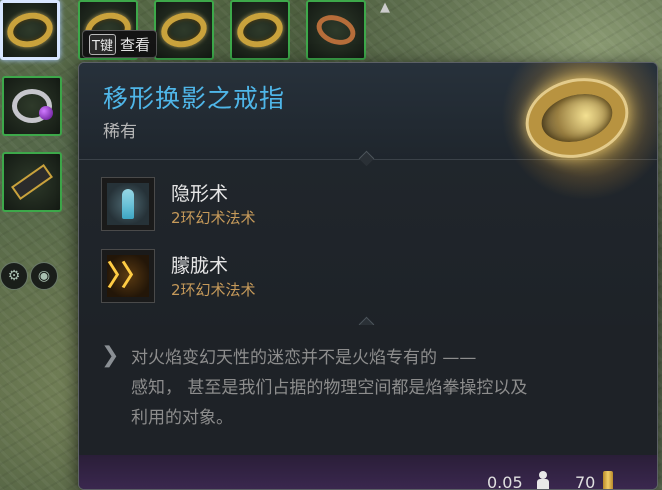 The image size is (662, 490). I want to click on invisibility-spell-icon, so click(128, 204).